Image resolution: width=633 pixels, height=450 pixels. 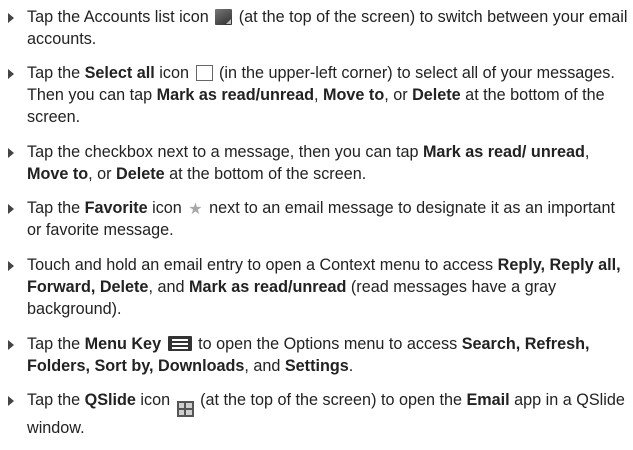 What do you see at coordinates (316, 366) in the screenshot?
I see `bold-term: Settings` at bounding box center [316, 366].